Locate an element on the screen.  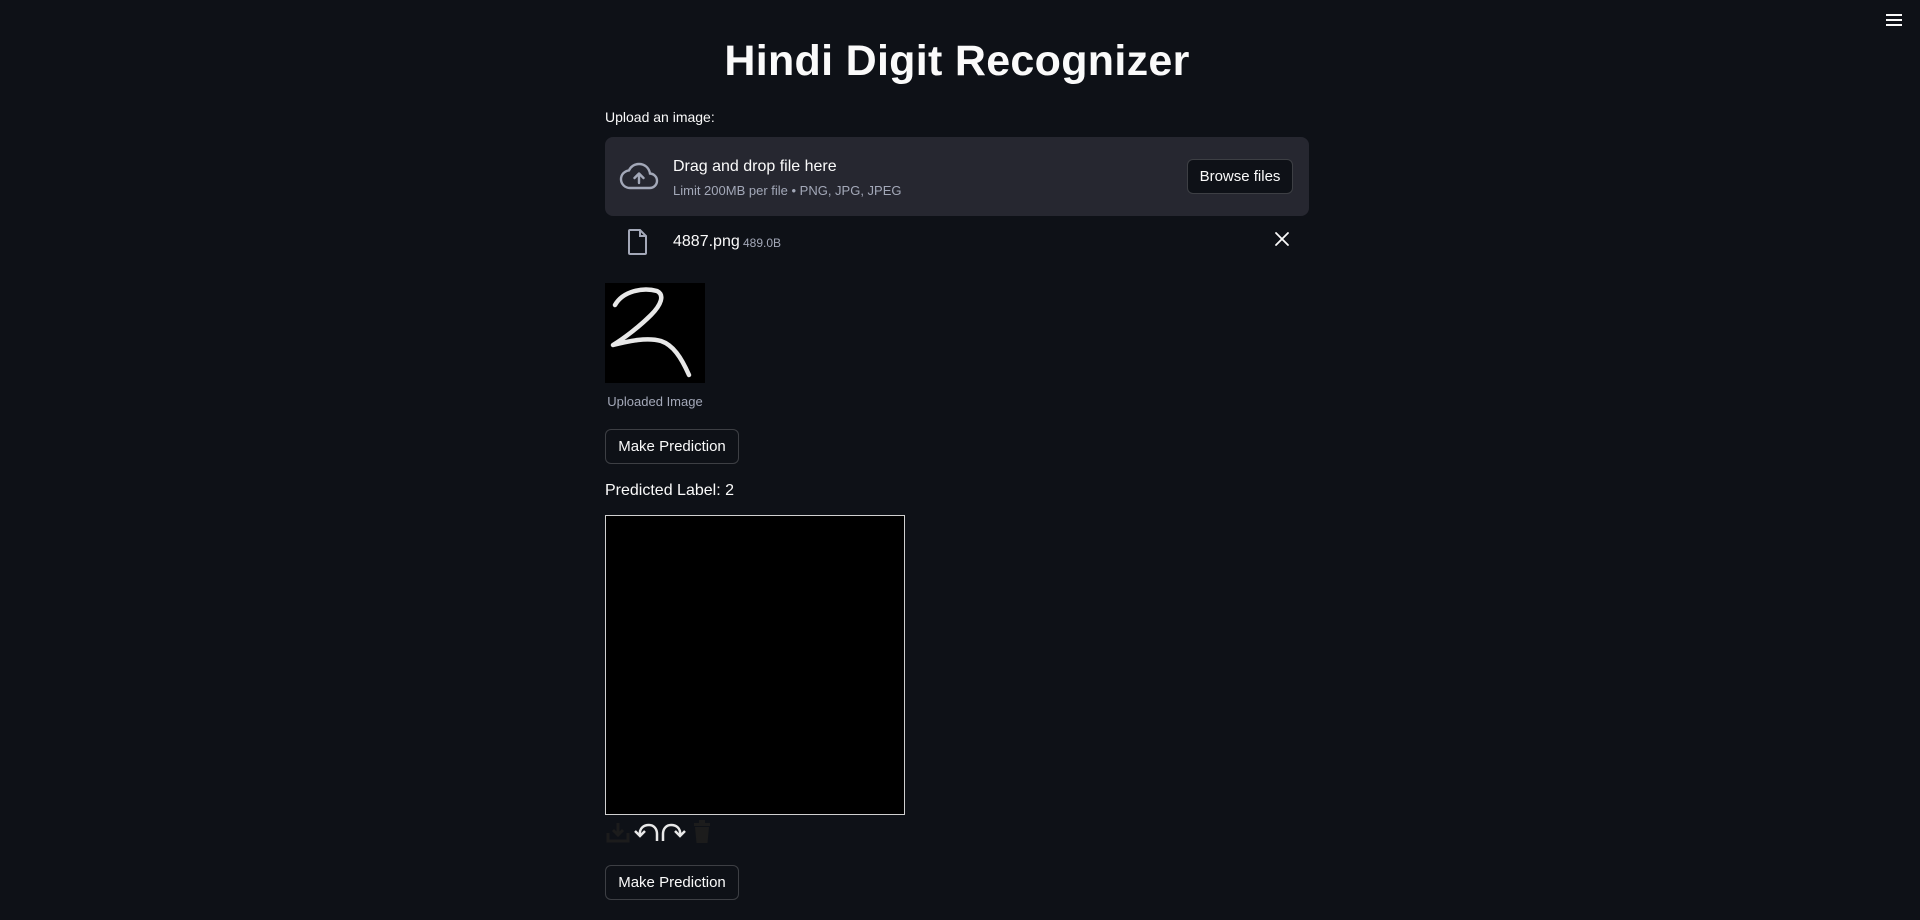
download-icon is located at coordinates (618, 832).